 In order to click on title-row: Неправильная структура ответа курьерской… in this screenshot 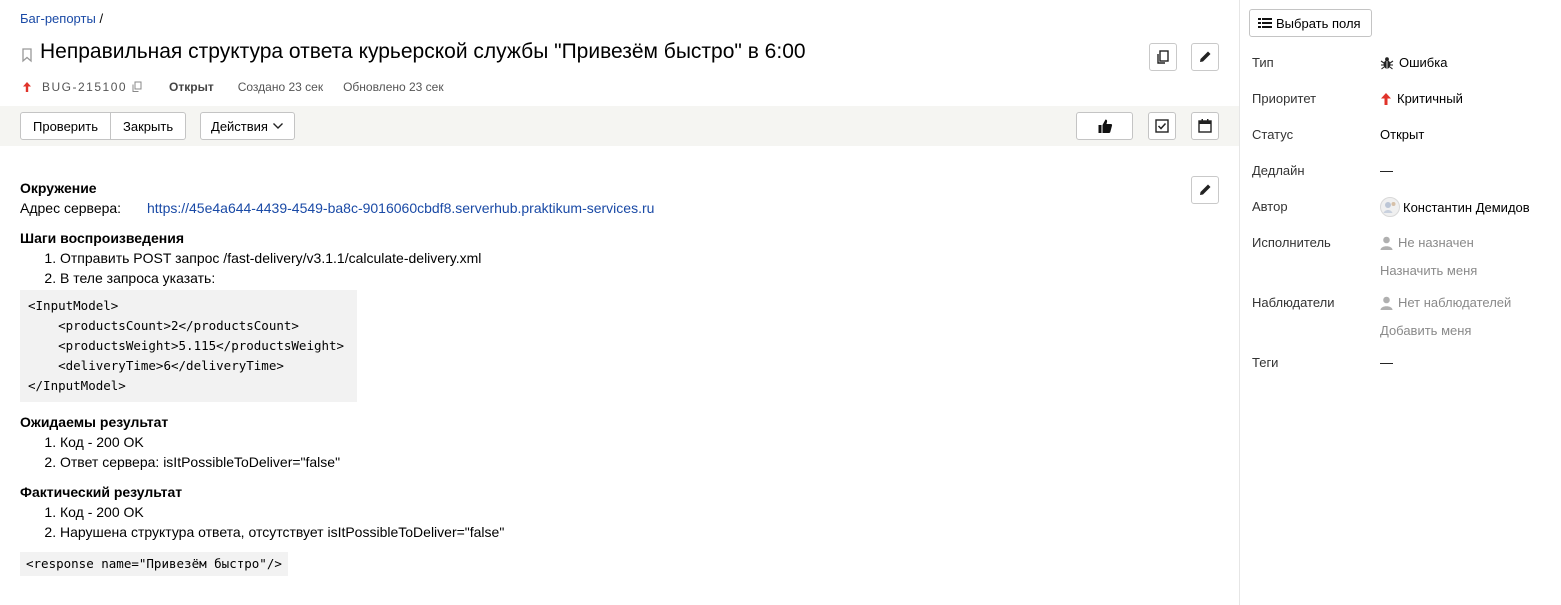, I will do `click(413, 52)`.